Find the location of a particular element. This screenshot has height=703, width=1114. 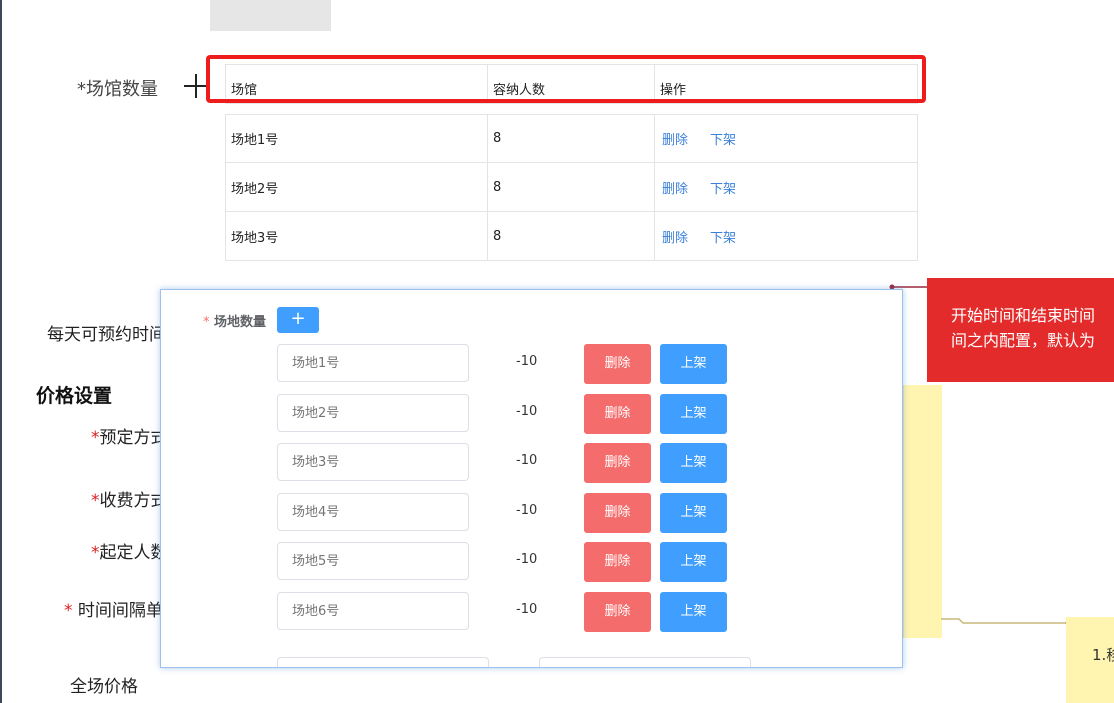

popup-venue-count-label: * 场地数量 is located at coordinates (235, 322).